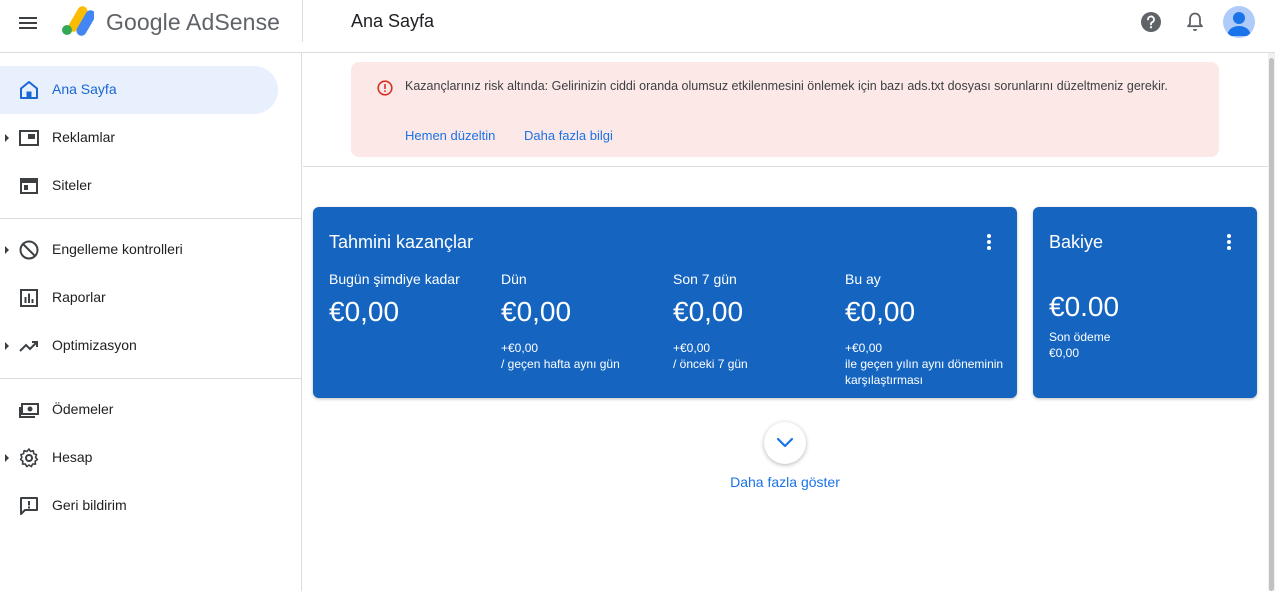 The image size is (1275, 591). I want to click on sidebar-item-label: Reklamlar, so click(84, 137).